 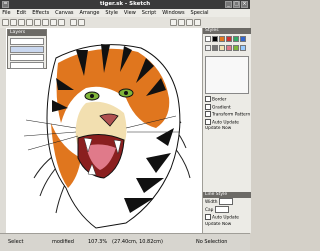 What do you see at coordinates (181, 22) in the screenshot?
I see `distribute-icon` at bounding box center [181, 22].